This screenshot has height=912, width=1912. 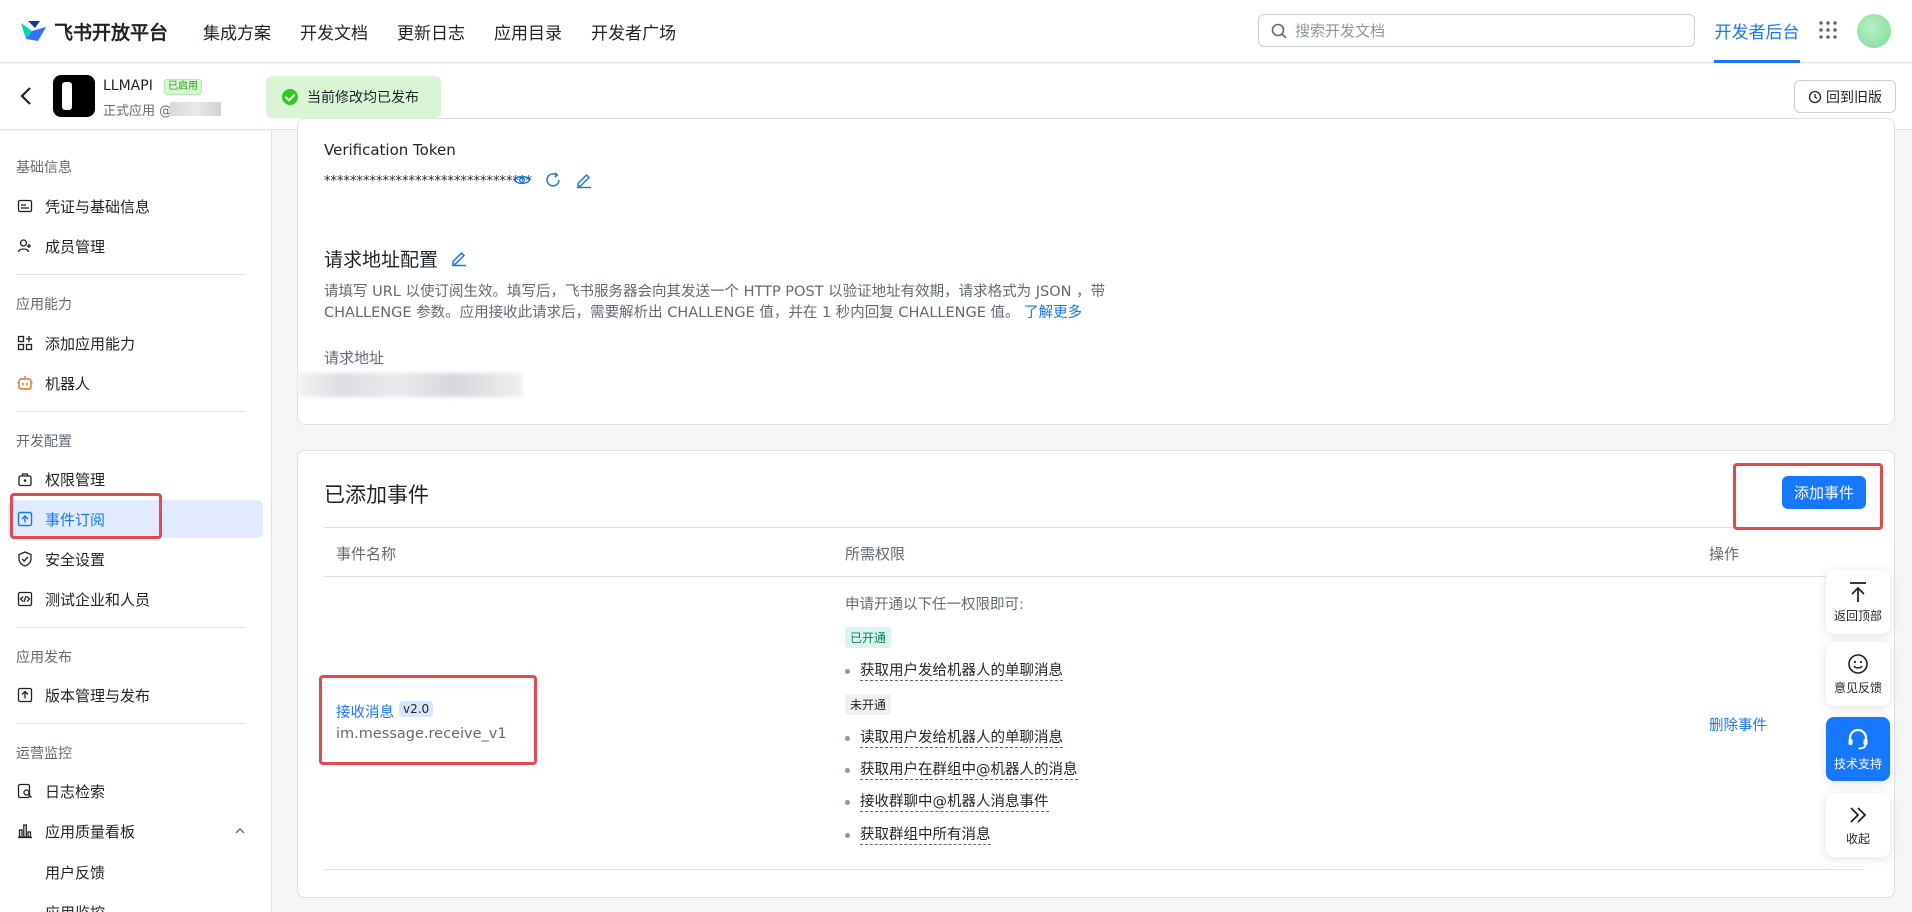 What do you see at coordinates (135, 791) in the screenshot?
I see `sidebar-item-log-search: 日志检索` at bounding box center [135, 791].